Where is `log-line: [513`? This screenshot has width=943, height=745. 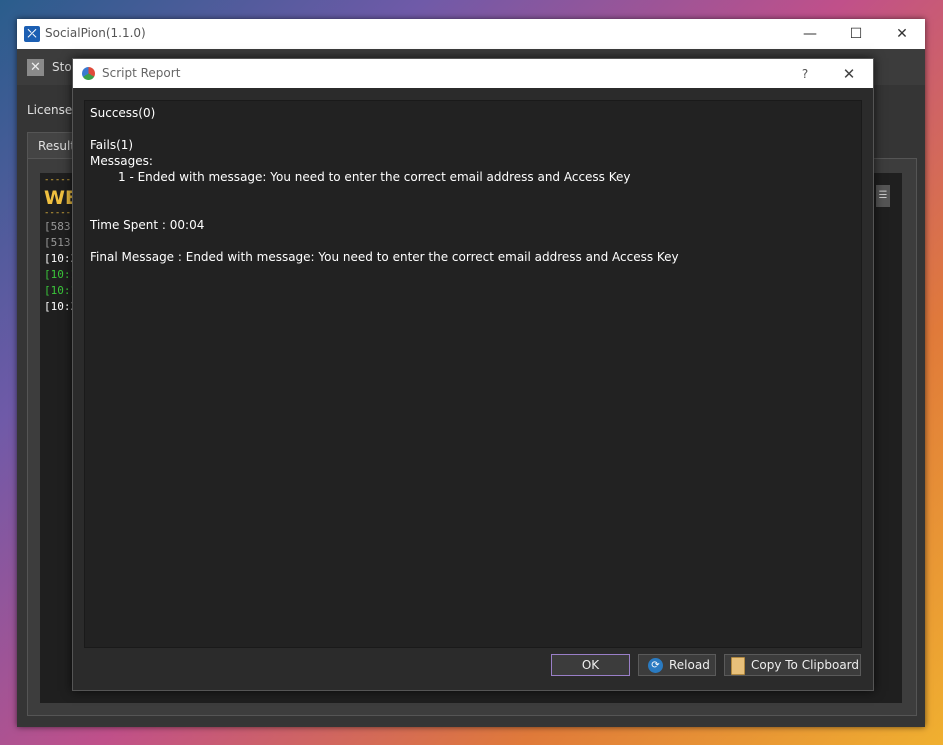
log-line: [513 is located at coordinates (57, 242).